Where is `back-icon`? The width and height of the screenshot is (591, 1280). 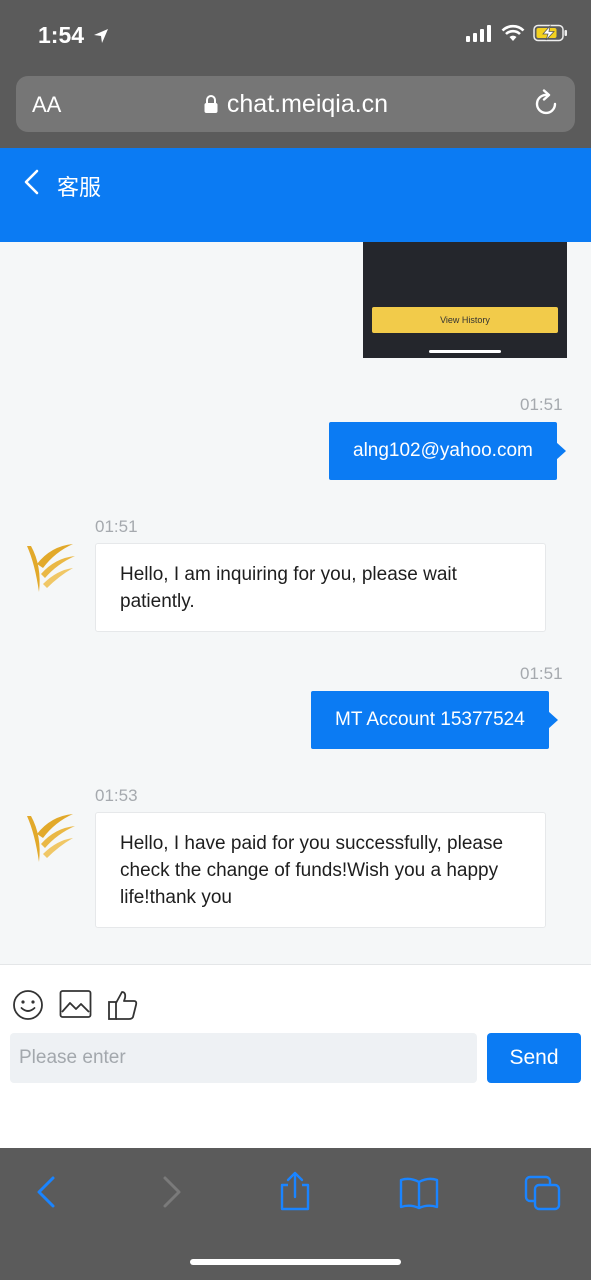 back-icon is located at coordinates (46, 1192).